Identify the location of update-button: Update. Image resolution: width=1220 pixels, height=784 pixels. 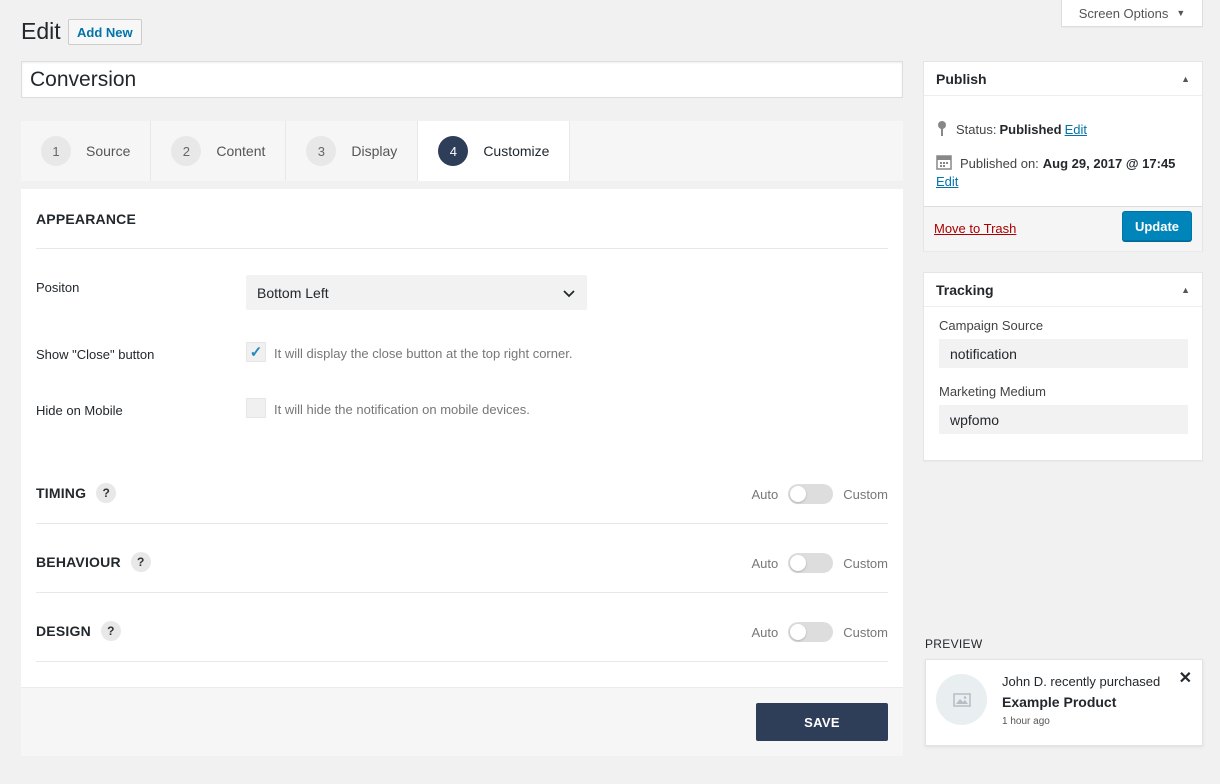
(1157, 226).